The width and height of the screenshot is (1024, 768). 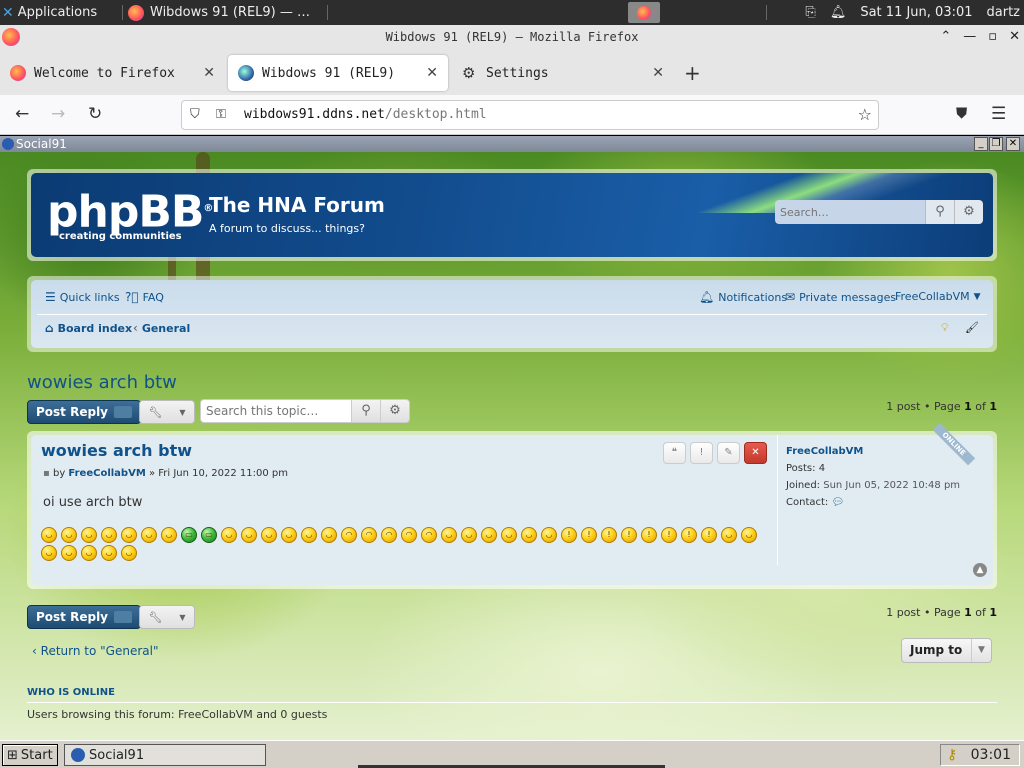 What do you see at coordinates (840, 297) in the screenshot?
I see `private-messages-link: ✉ Private messages` at bounding box center [840, 297].